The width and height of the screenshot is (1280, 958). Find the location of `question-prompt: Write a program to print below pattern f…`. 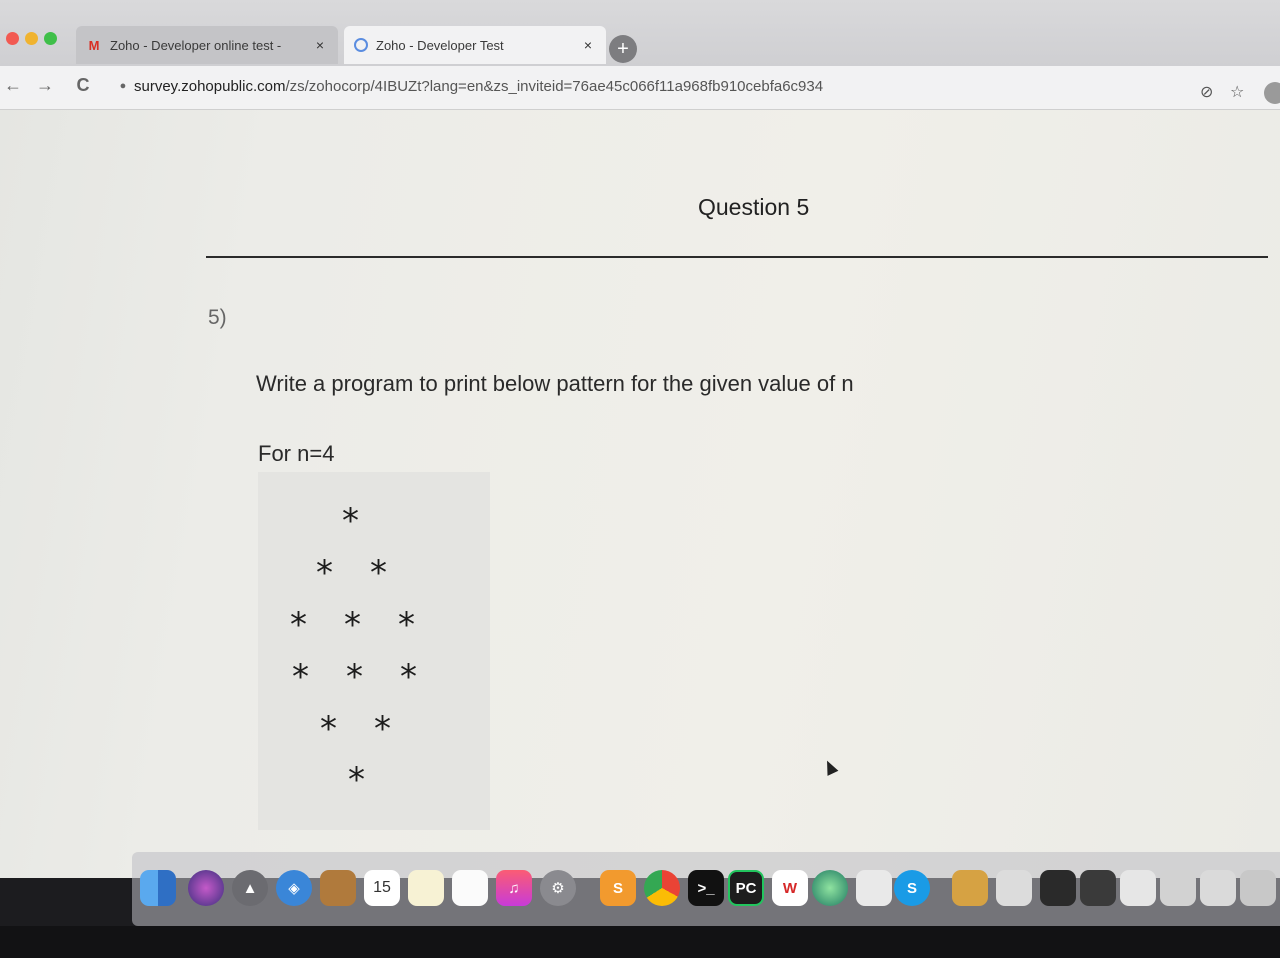

question-prompt: Write a program to print below pattern f… is located at coordinates (555, 383).